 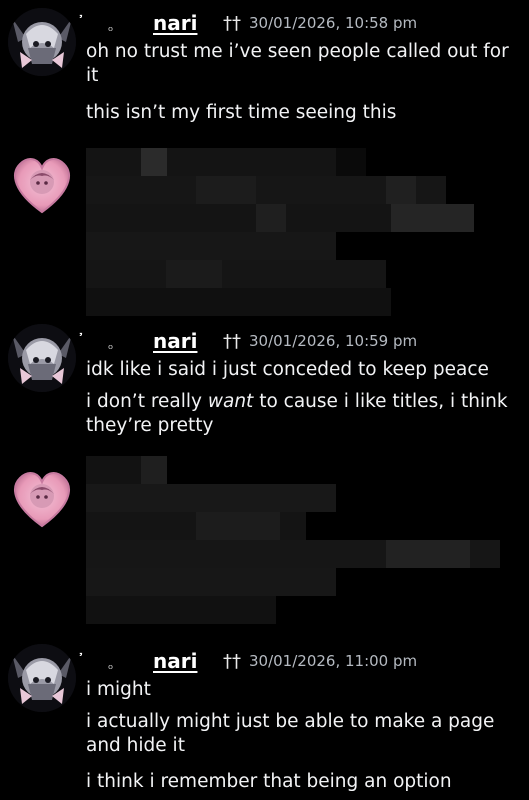 What do you see at coordinates (230, 401) in the screenshot?
I see `emphasized-text: want` at bounding box center [230, 401].